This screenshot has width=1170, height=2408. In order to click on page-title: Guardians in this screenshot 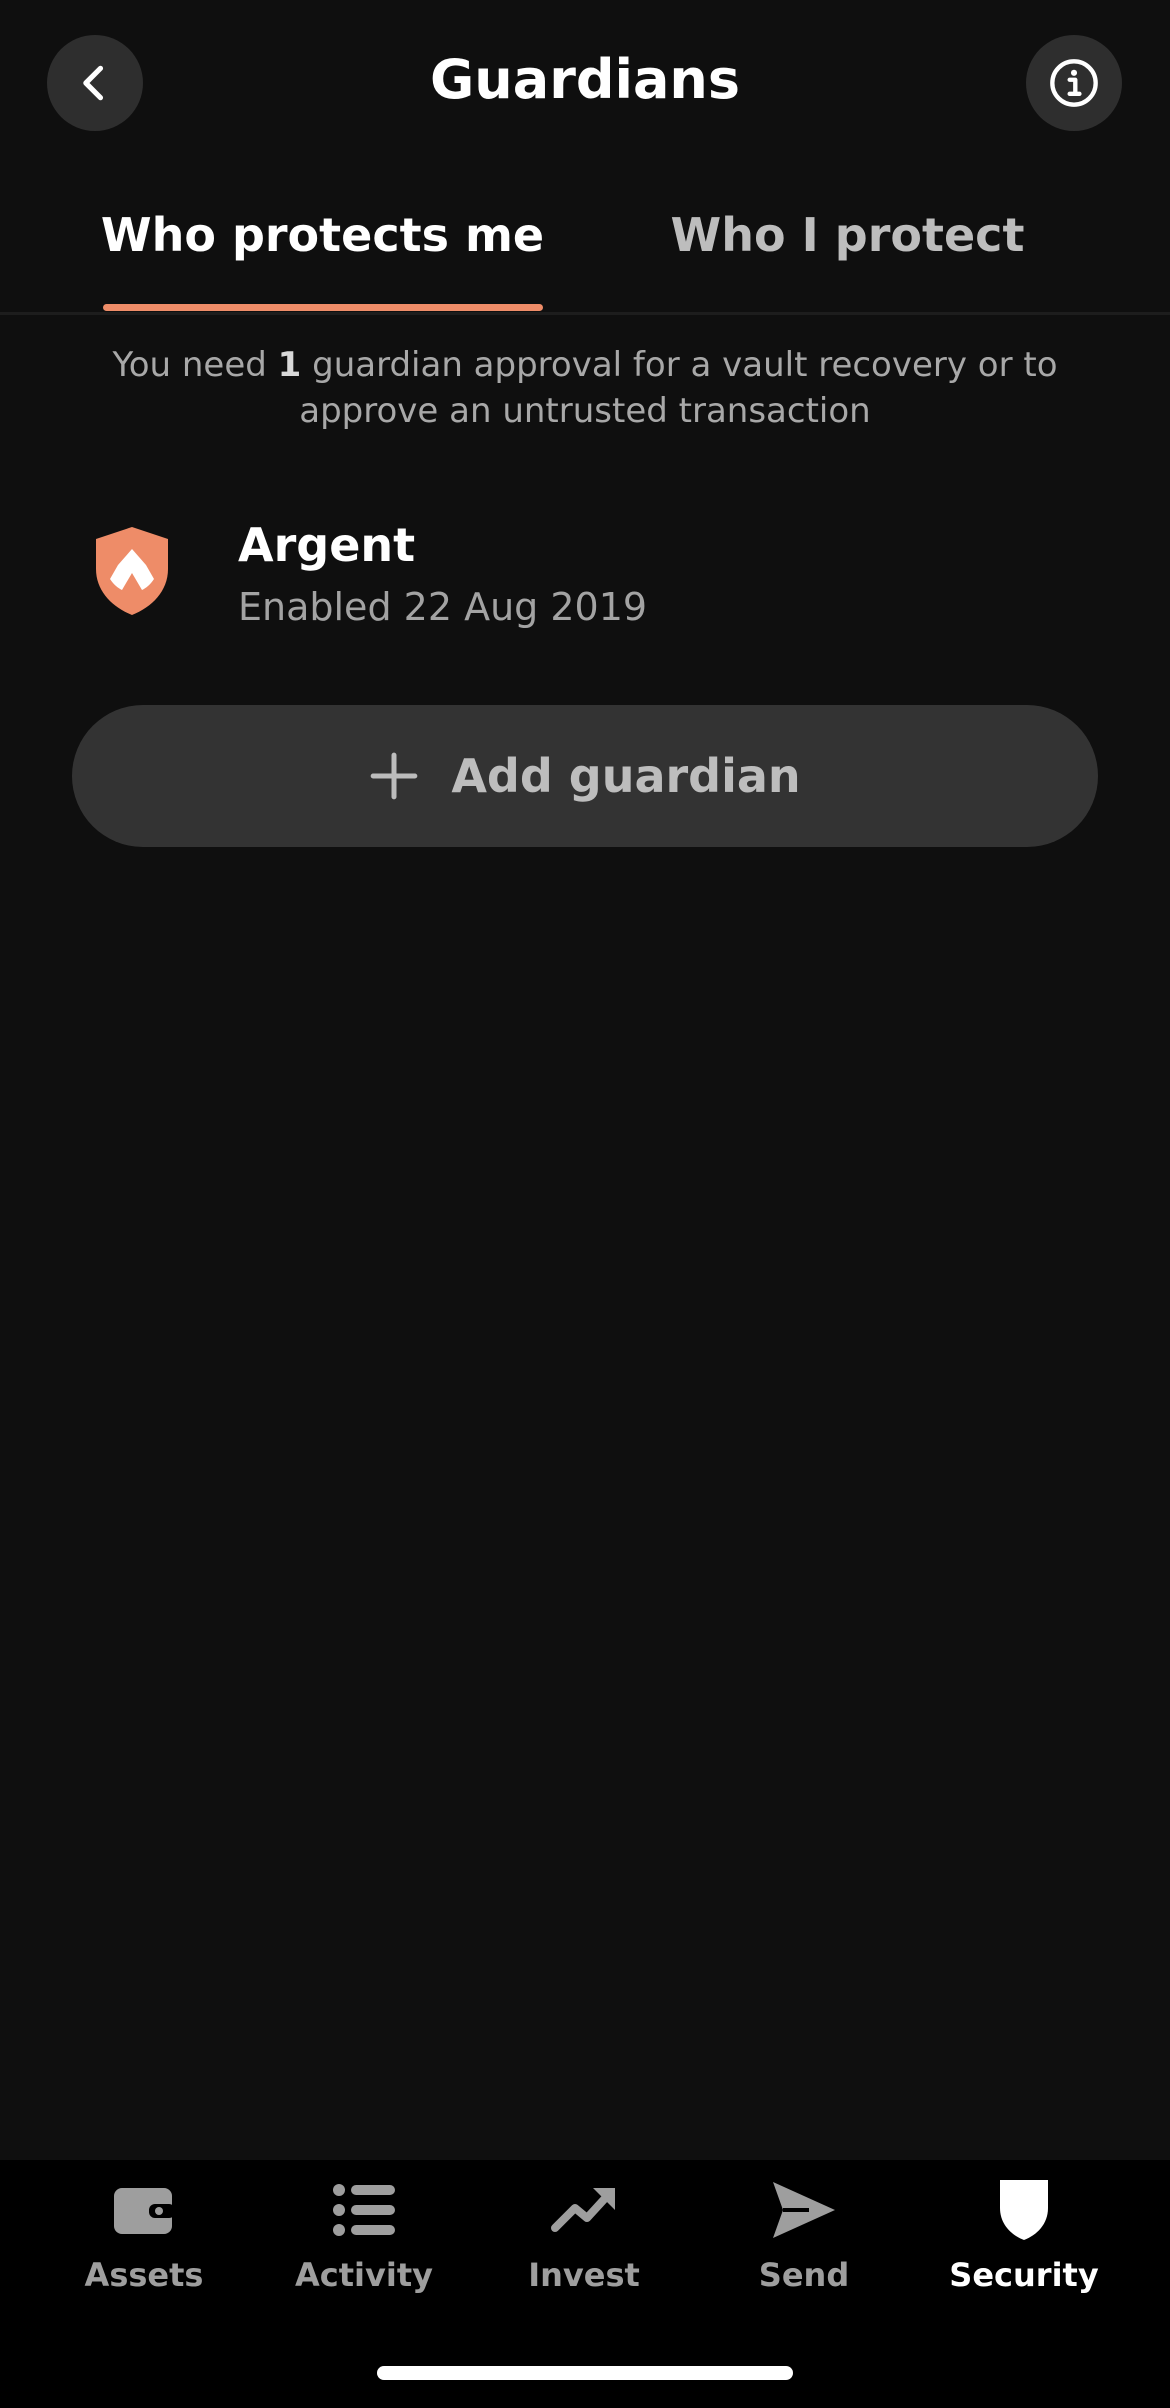, I will do `click(585, 79)`.